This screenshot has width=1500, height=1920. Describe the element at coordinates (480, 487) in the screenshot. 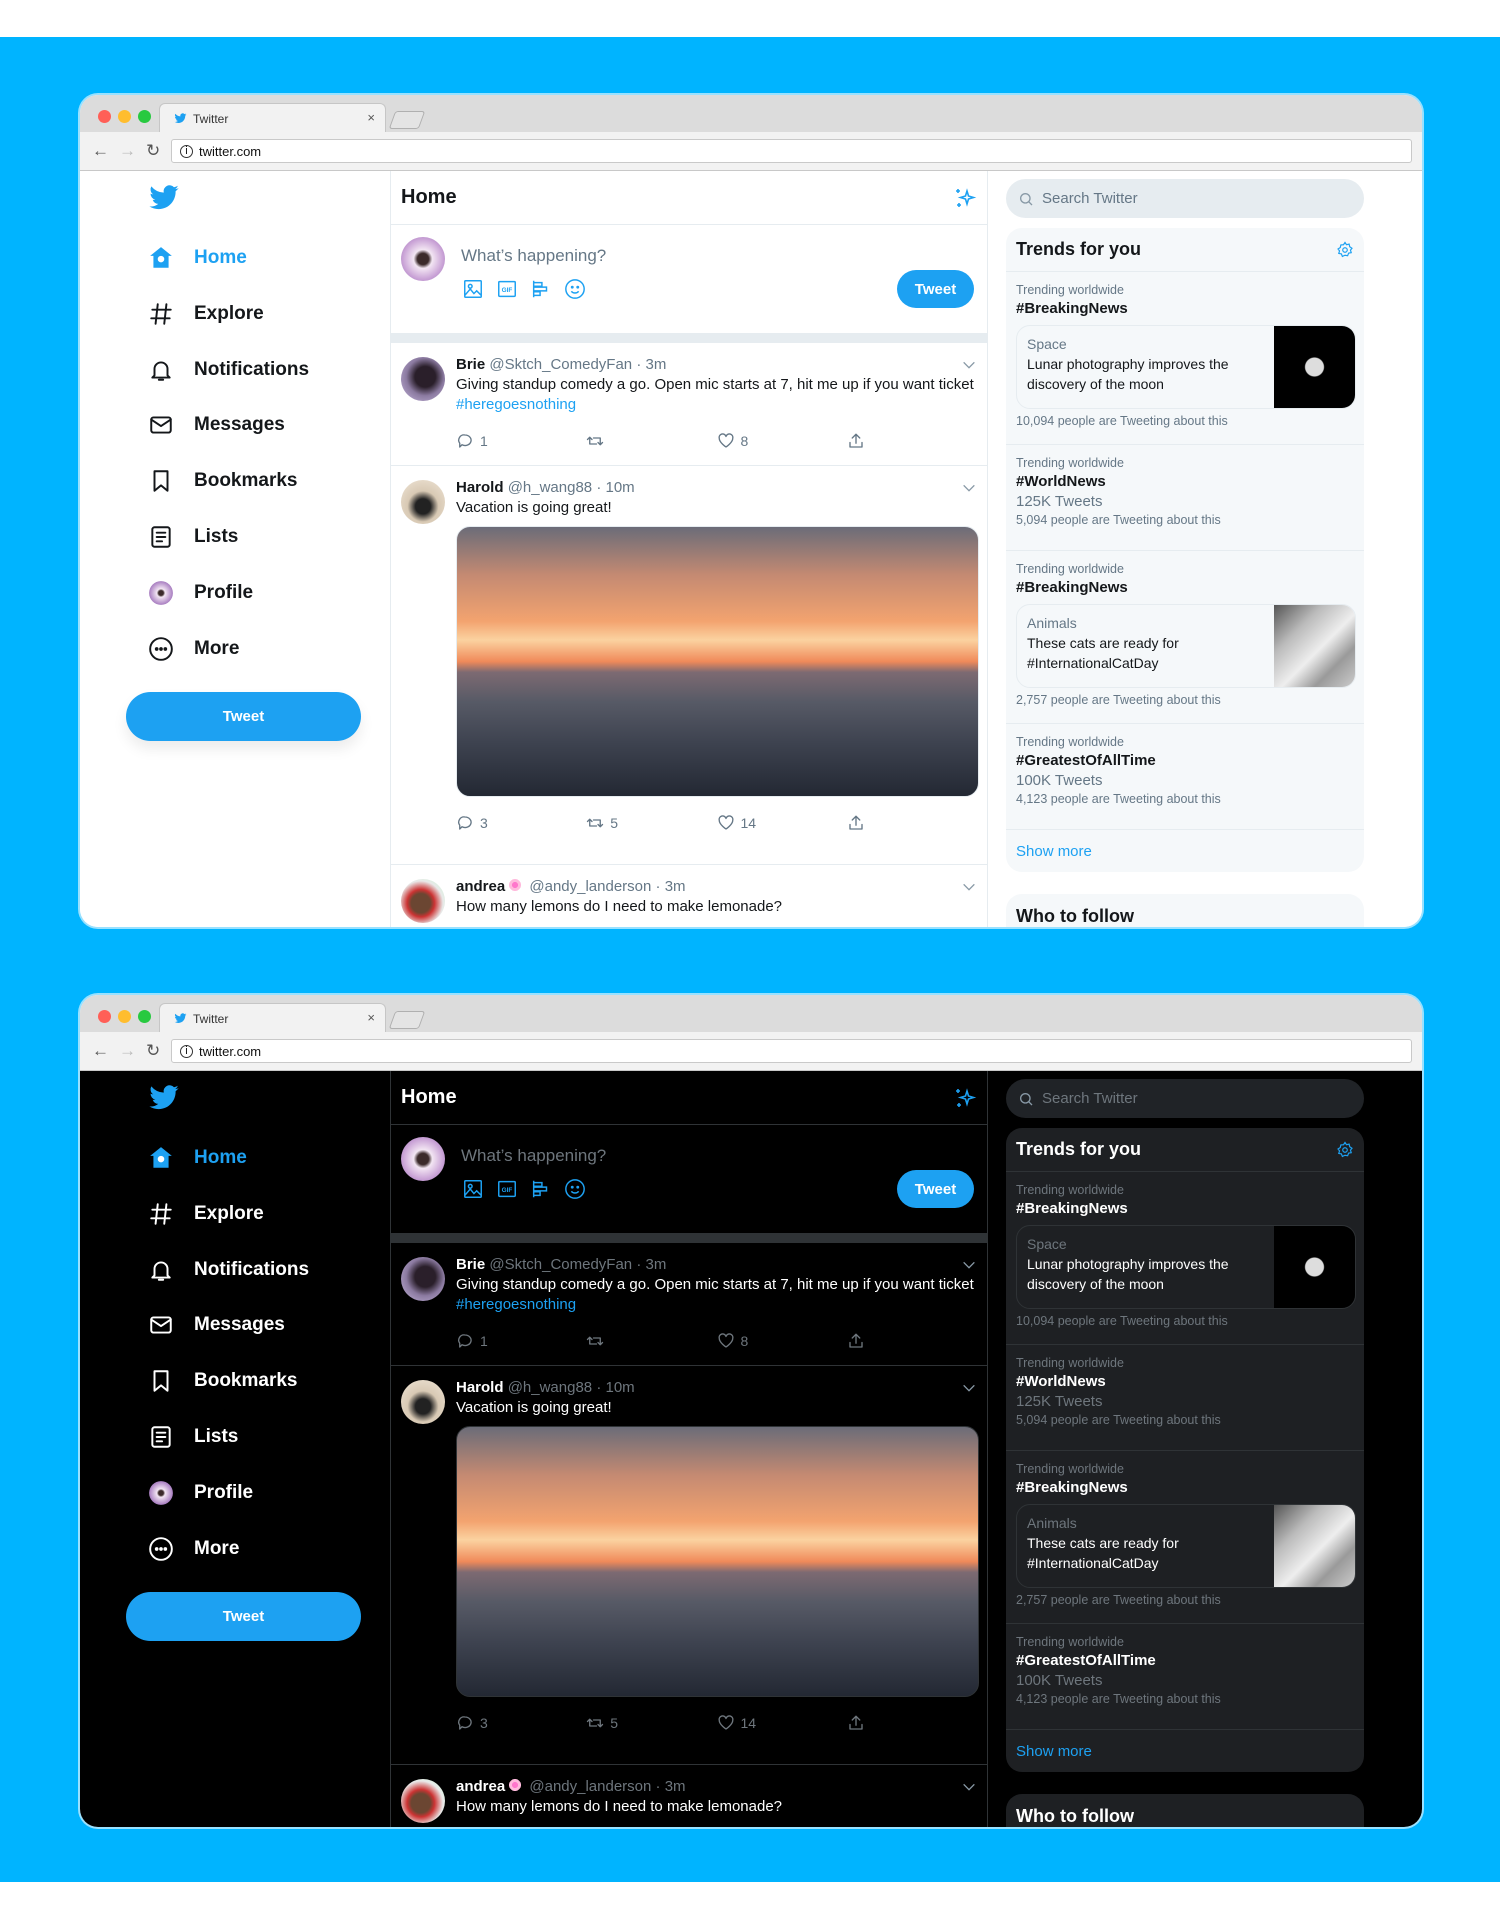

I see `tweet-author-name: Harold` at that location.